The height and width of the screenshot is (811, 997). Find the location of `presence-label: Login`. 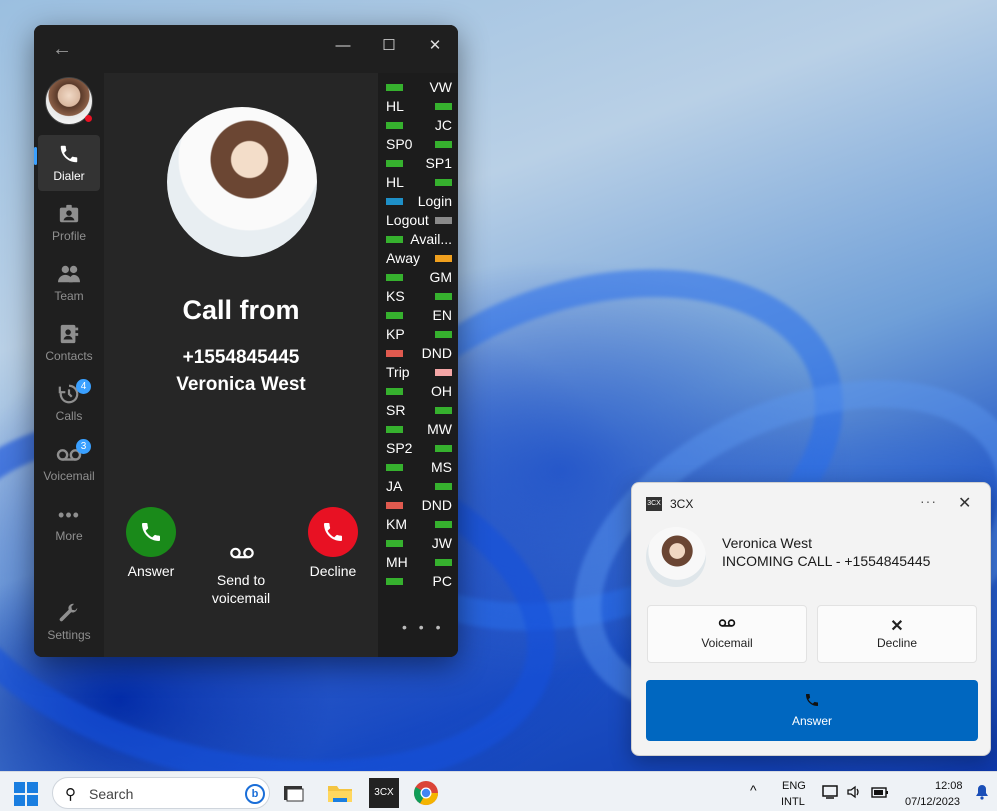

presence-label: Login is located at coordinates (434, 201).